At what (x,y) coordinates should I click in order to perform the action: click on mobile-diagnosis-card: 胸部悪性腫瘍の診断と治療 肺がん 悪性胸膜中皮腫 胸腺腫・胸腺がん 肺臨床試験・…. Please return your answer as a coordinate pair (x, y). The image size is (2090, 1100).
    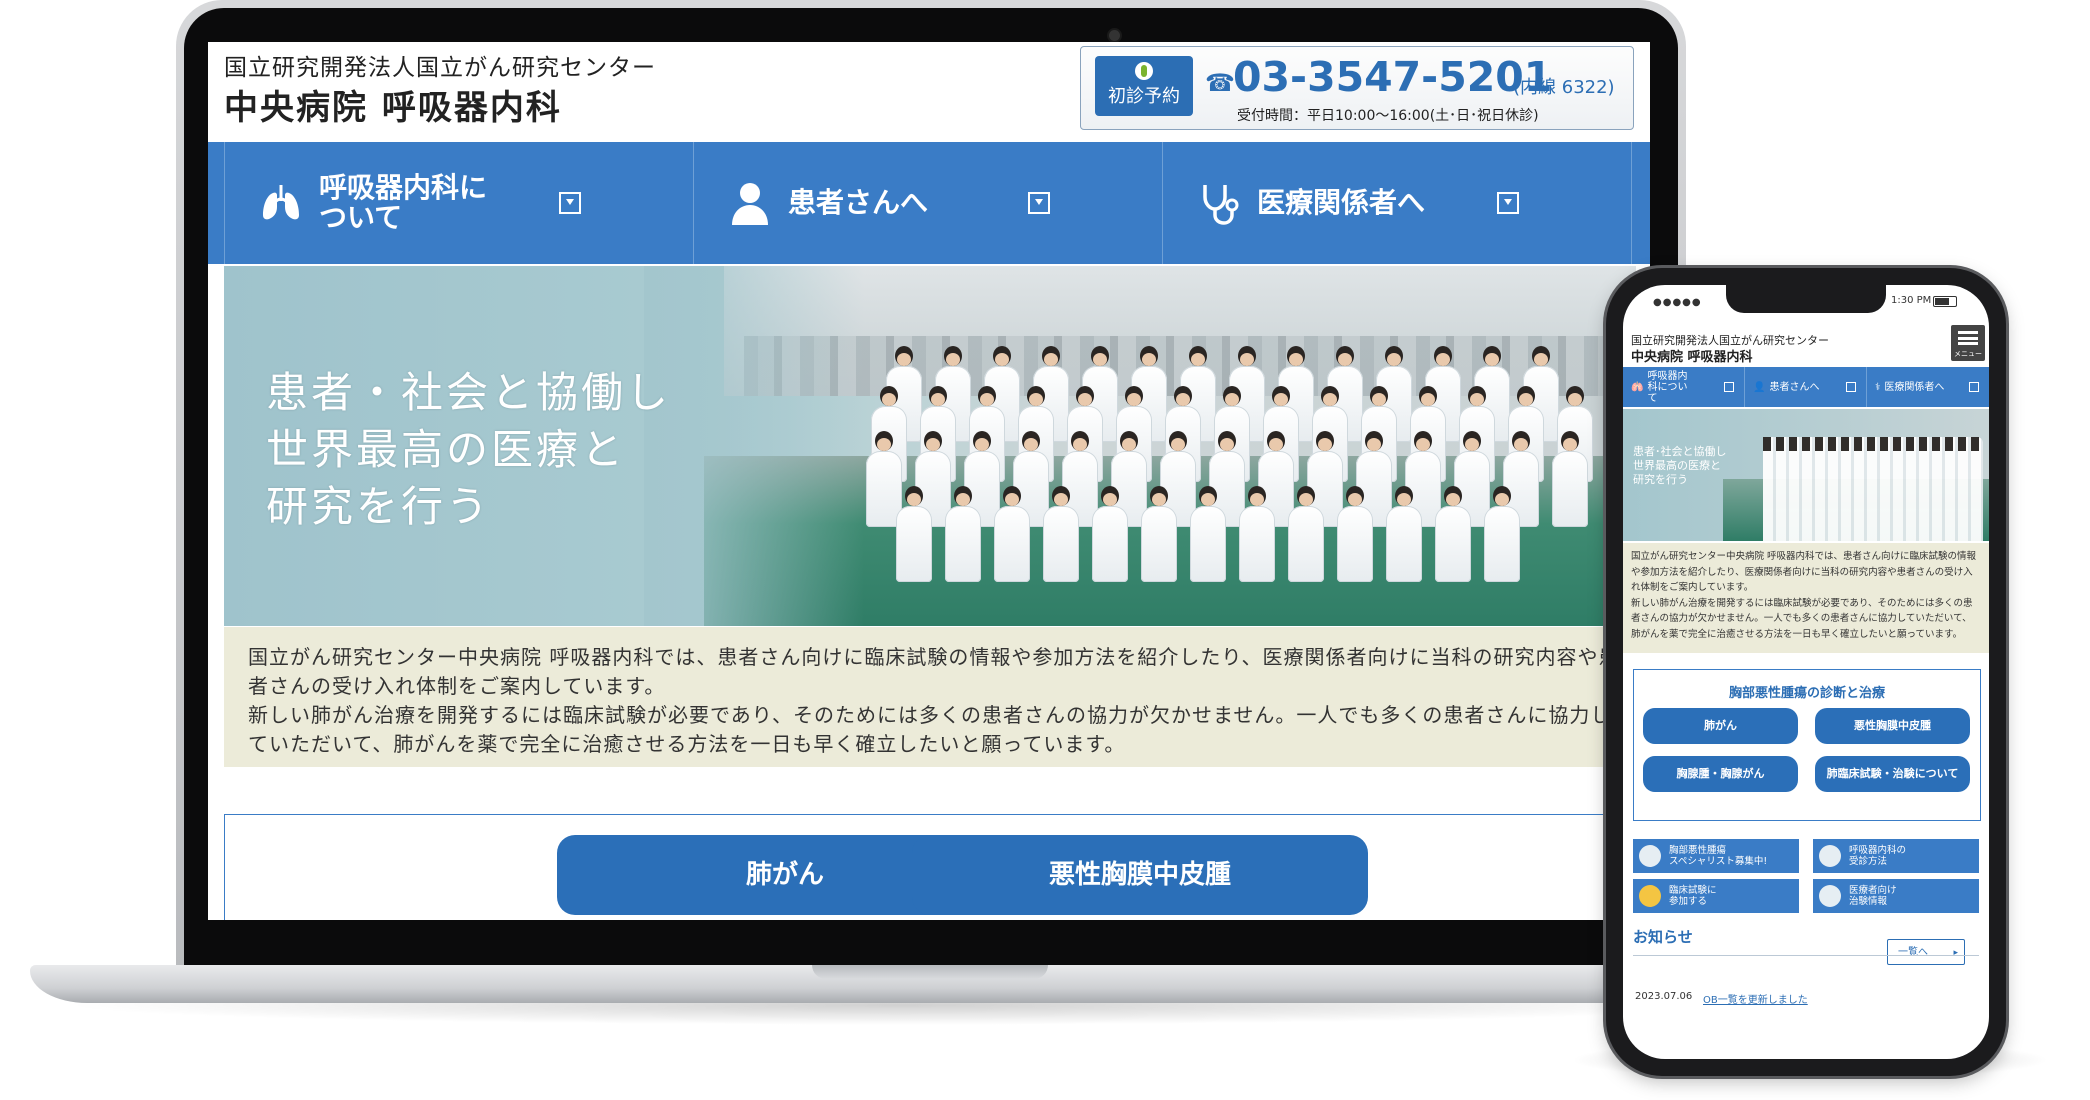
    Looking at the image, I should click on (1807, 745).